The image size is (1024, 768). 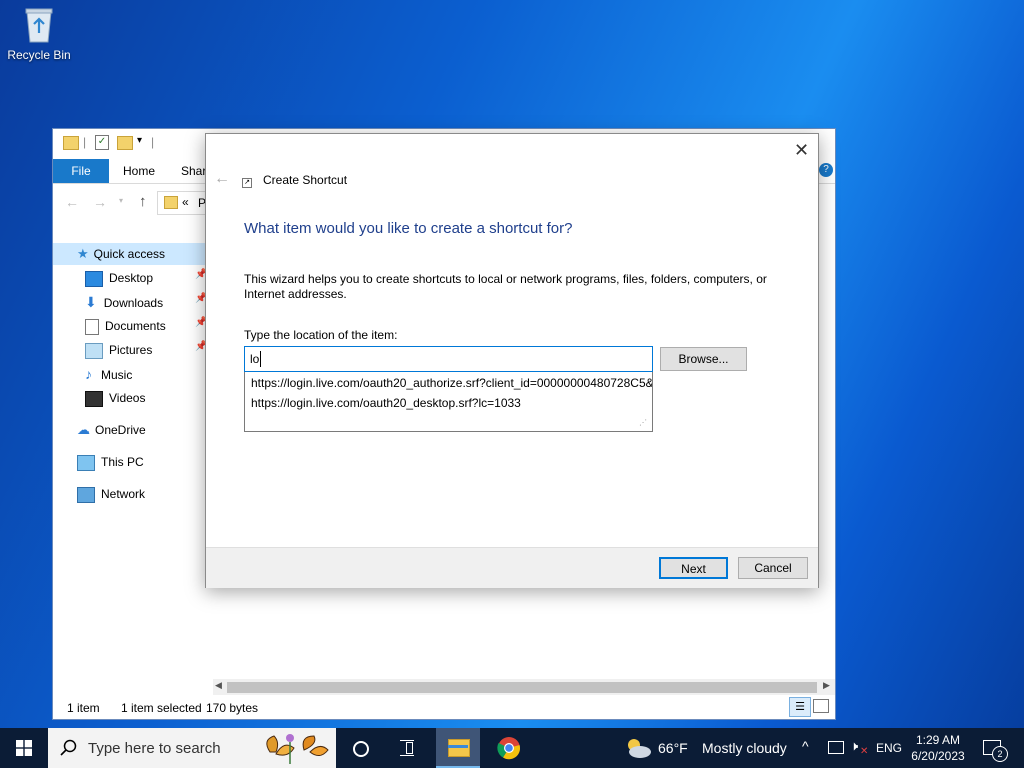 What do you see at coordinates (94, 350) in the screenshot?
I see `pictures-icon` at bounding box center [94, 350].